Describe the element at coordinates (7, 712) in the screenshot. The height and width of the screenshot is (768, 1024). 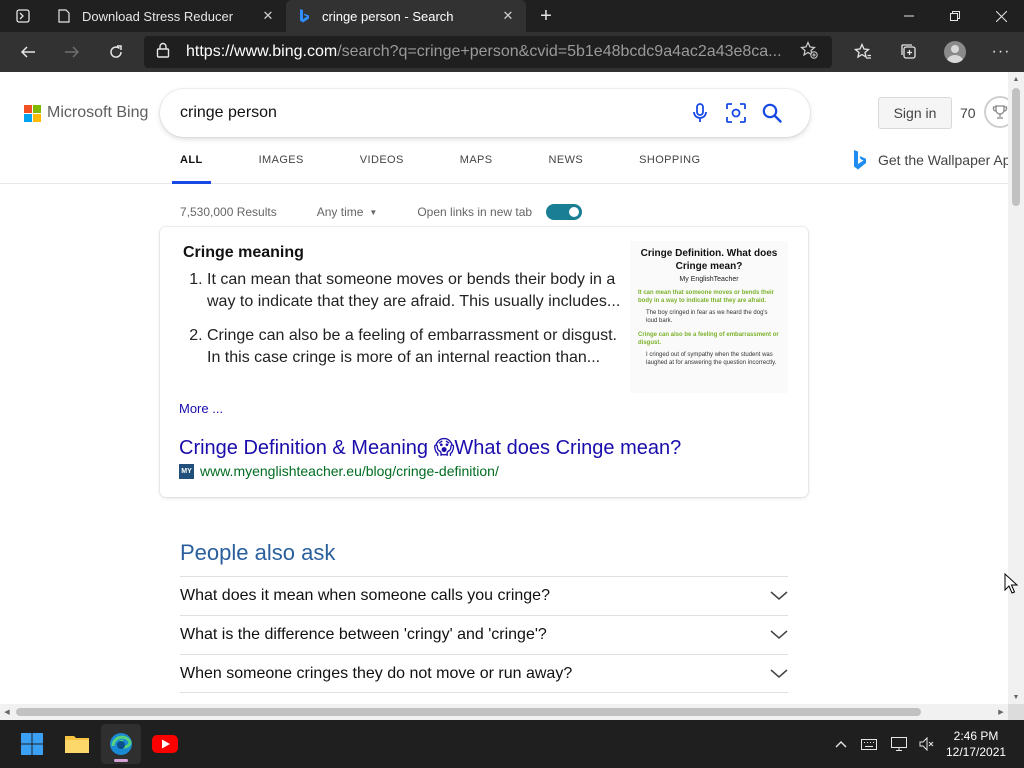
I see `scroll-left-icon: ◀` at that location.